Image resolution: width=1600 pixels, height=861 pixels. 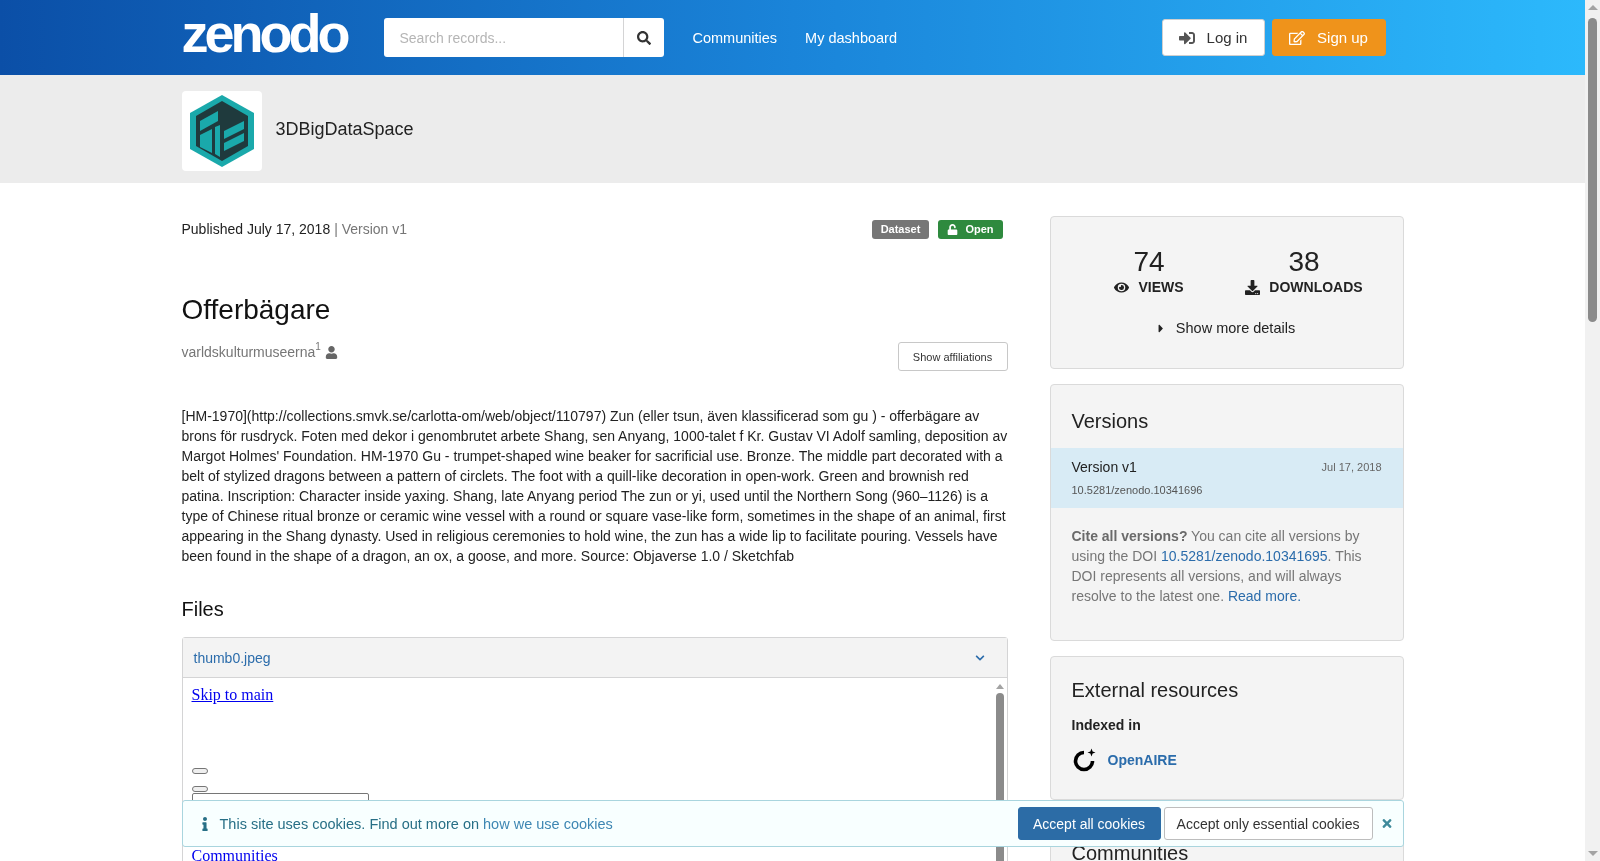 What do you see at coordinates (1264, 596) in the screenshot?
I see `read-more-link: Read more.` at bounding box center [1264, 596].